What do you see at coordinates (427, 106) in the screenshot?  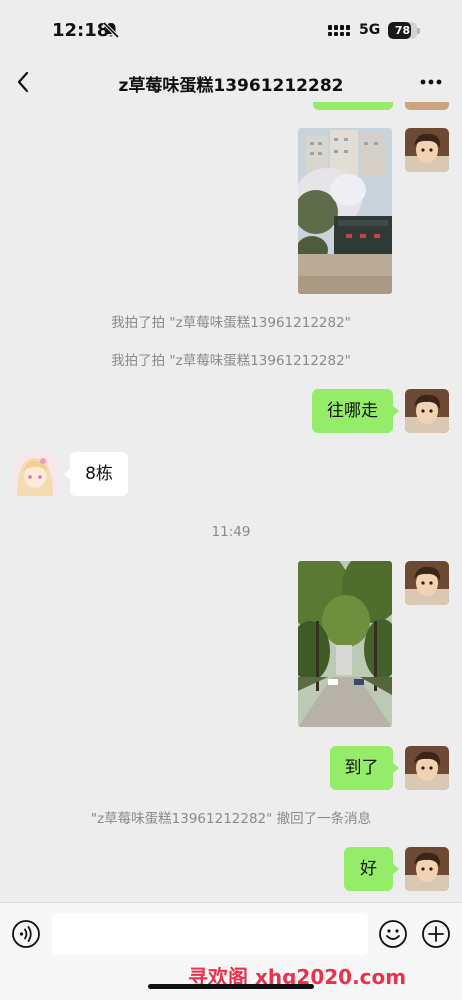 I see `previous-message-avatar` at bounding box center [427, 106].